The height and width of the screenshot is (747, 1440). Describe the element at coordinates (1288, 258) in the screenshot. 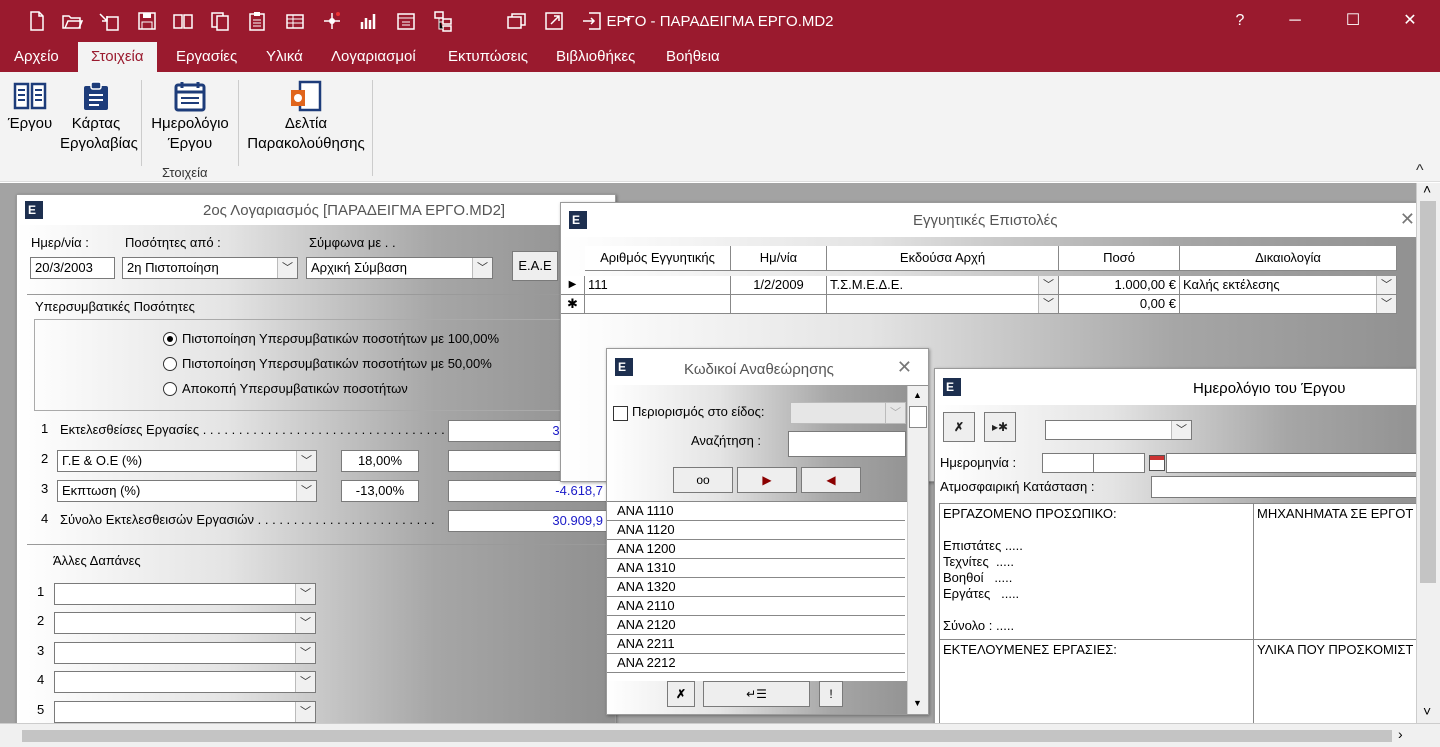

I see `column-header-reason: Δικαιολογία` at that location.